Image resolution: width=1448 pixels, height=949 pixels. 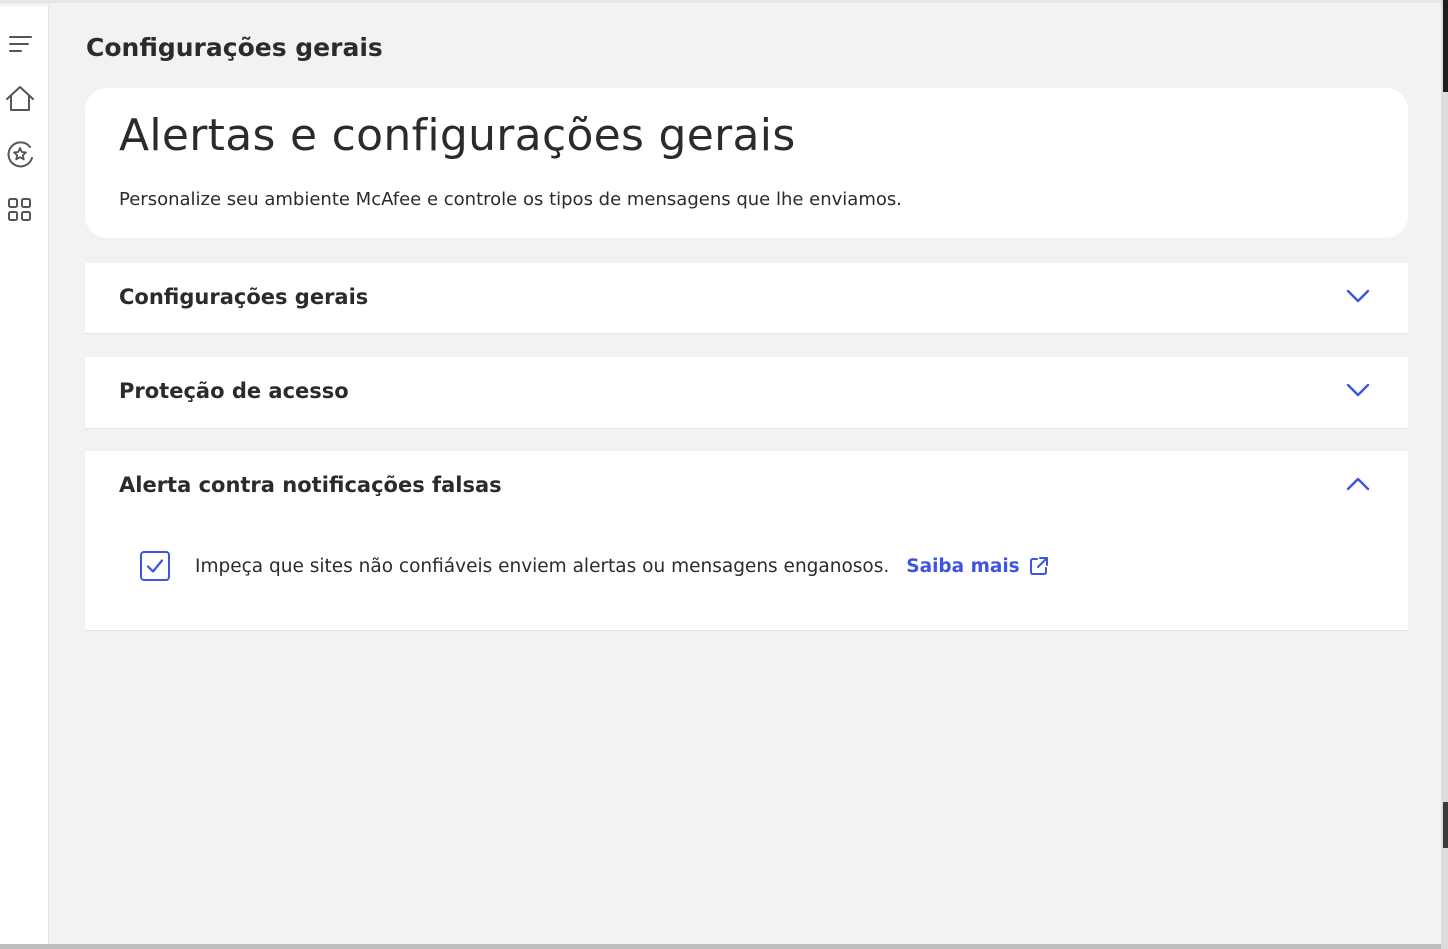 I want to click on star-protection-icon, so click(x=20, y=154).